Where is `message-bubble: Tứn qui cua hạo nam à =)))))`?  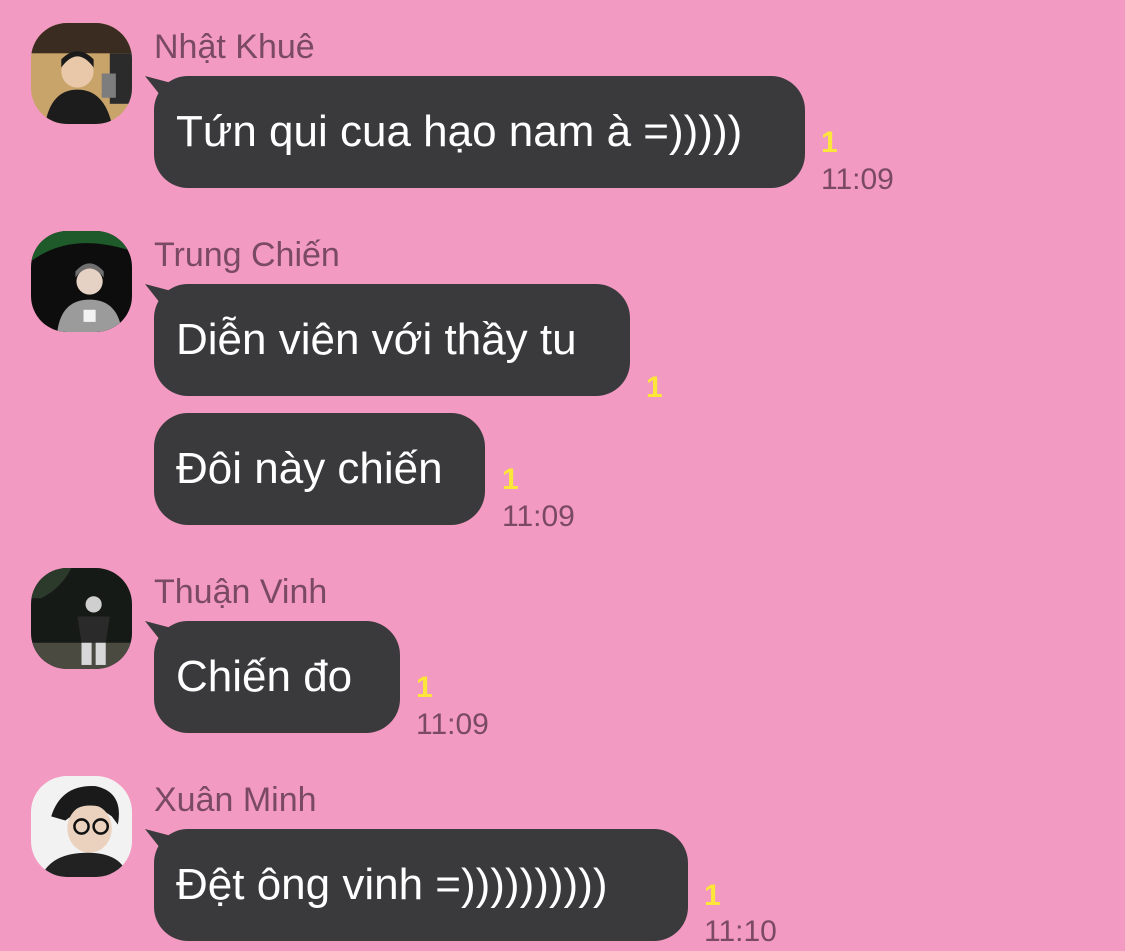
message-bubble: Tứn qui cua hạo nam à =))))) is located at coordinates (479, 132).